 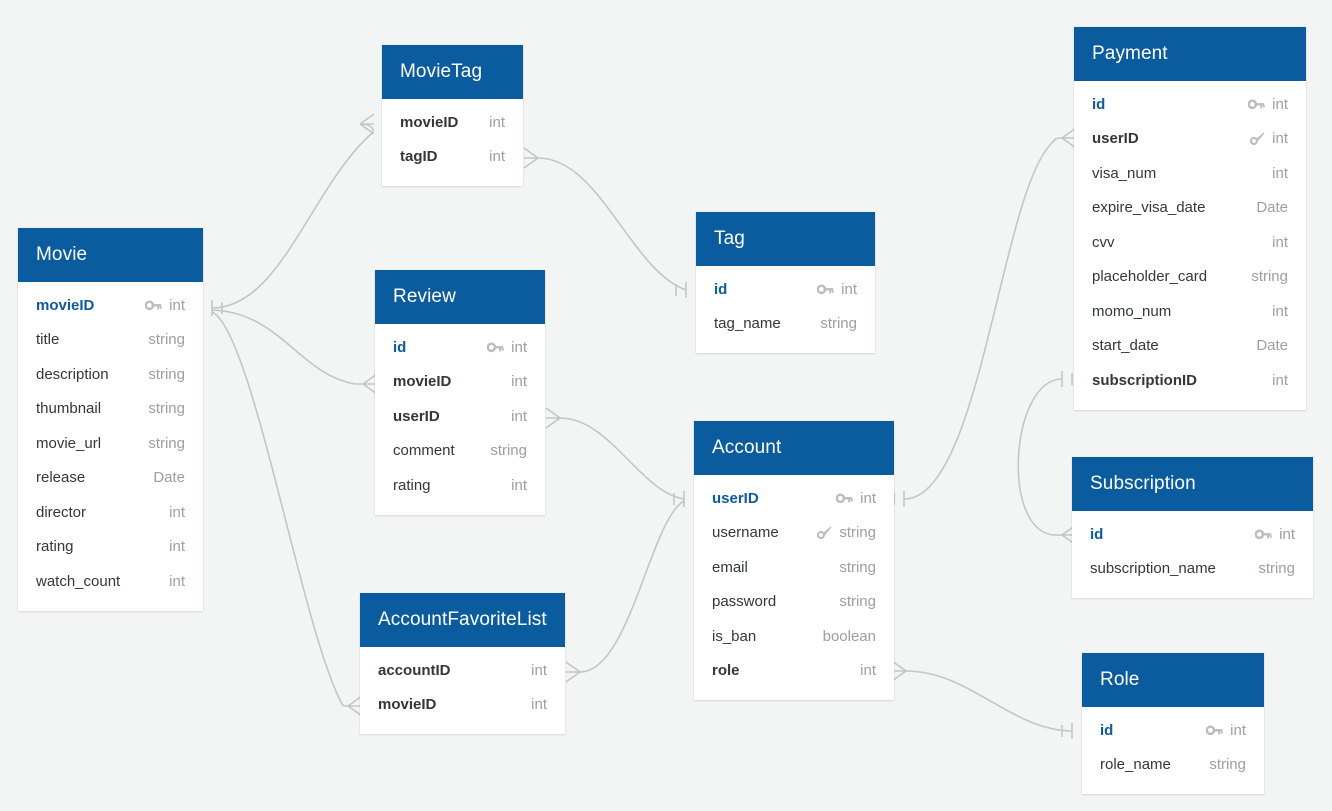 What do you see at coordinates (1190, 54) in the screenshot?
I see `entity-title-payment: Payment` at bounding box center [1190, 54].